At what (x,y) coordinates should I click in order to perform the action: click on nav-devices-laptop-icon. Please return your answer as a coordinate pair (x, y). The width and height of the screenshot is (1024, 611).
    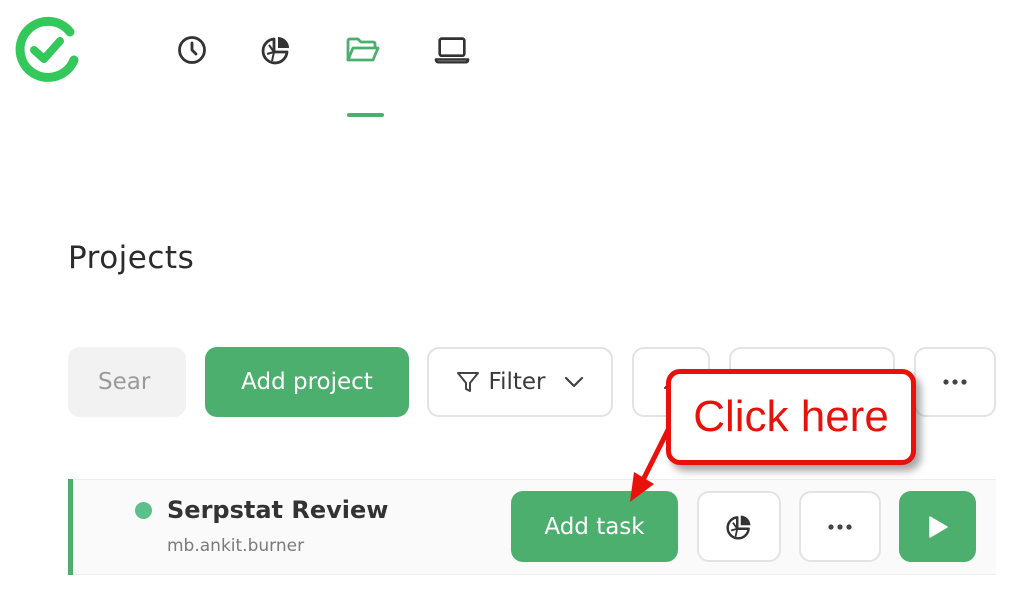
    Looking at the image, I should click on (452, 50).